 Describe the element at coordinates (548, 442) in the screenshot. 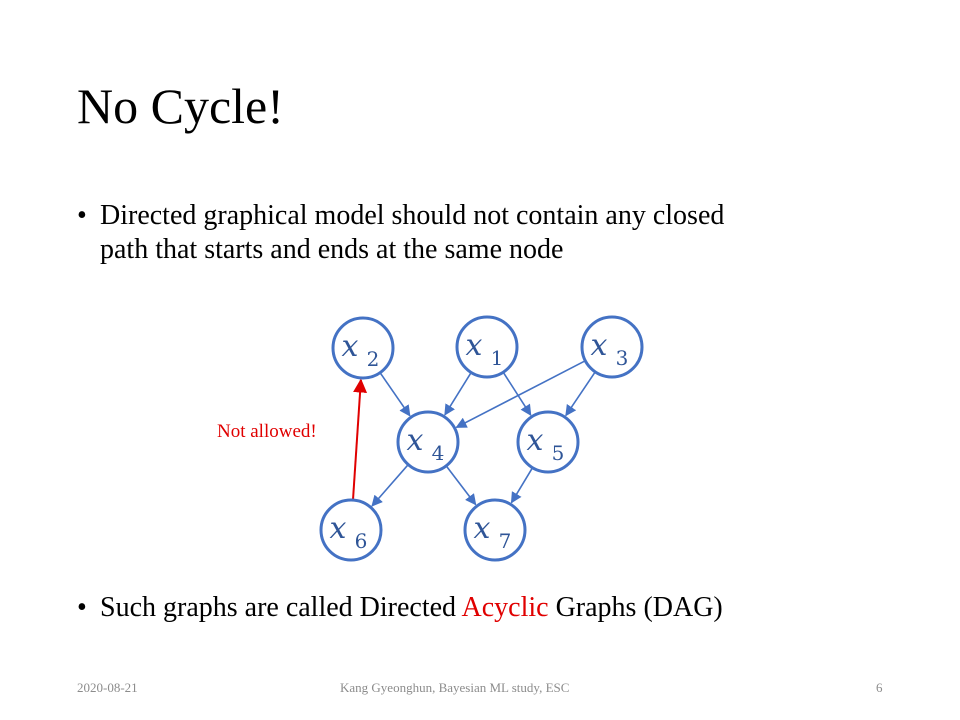

I see `node-x5: x5` at that location.